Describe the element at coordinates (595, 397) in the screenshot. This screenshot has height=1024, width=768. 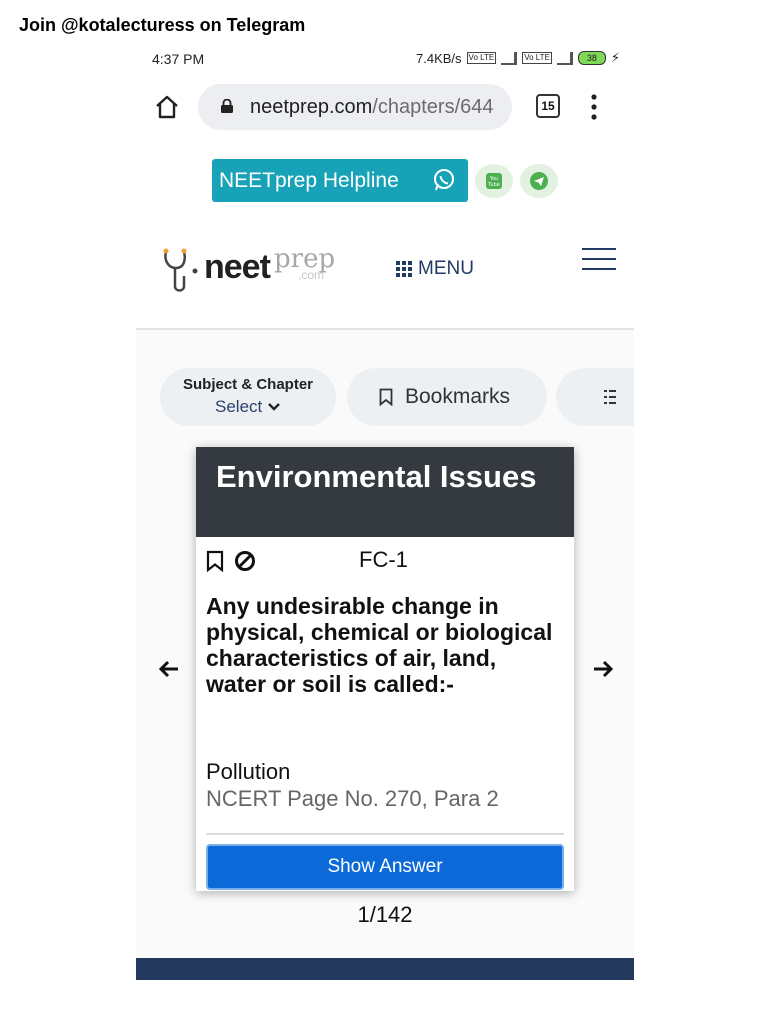
I see `list-button` at that location.